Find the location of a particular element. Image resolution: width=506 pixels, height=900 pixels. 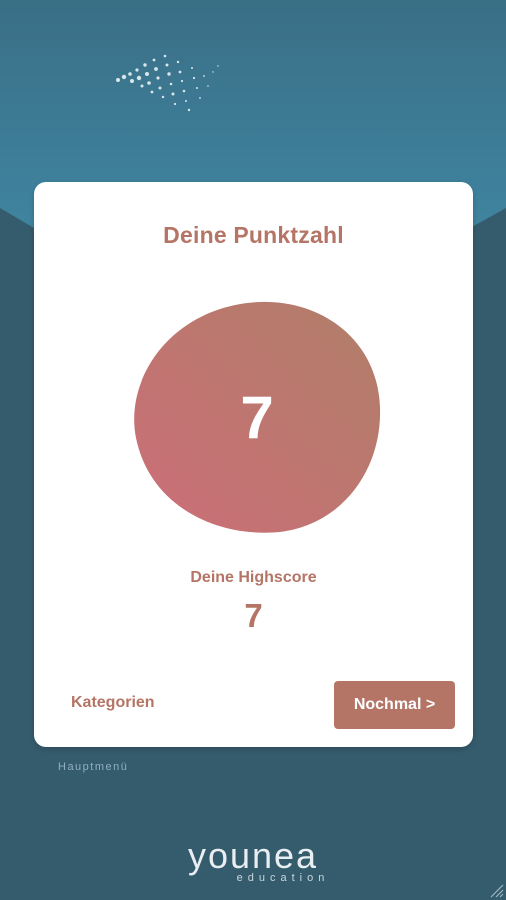

main-menu-link: Hauptmenü is located at coordinates (93, 767).